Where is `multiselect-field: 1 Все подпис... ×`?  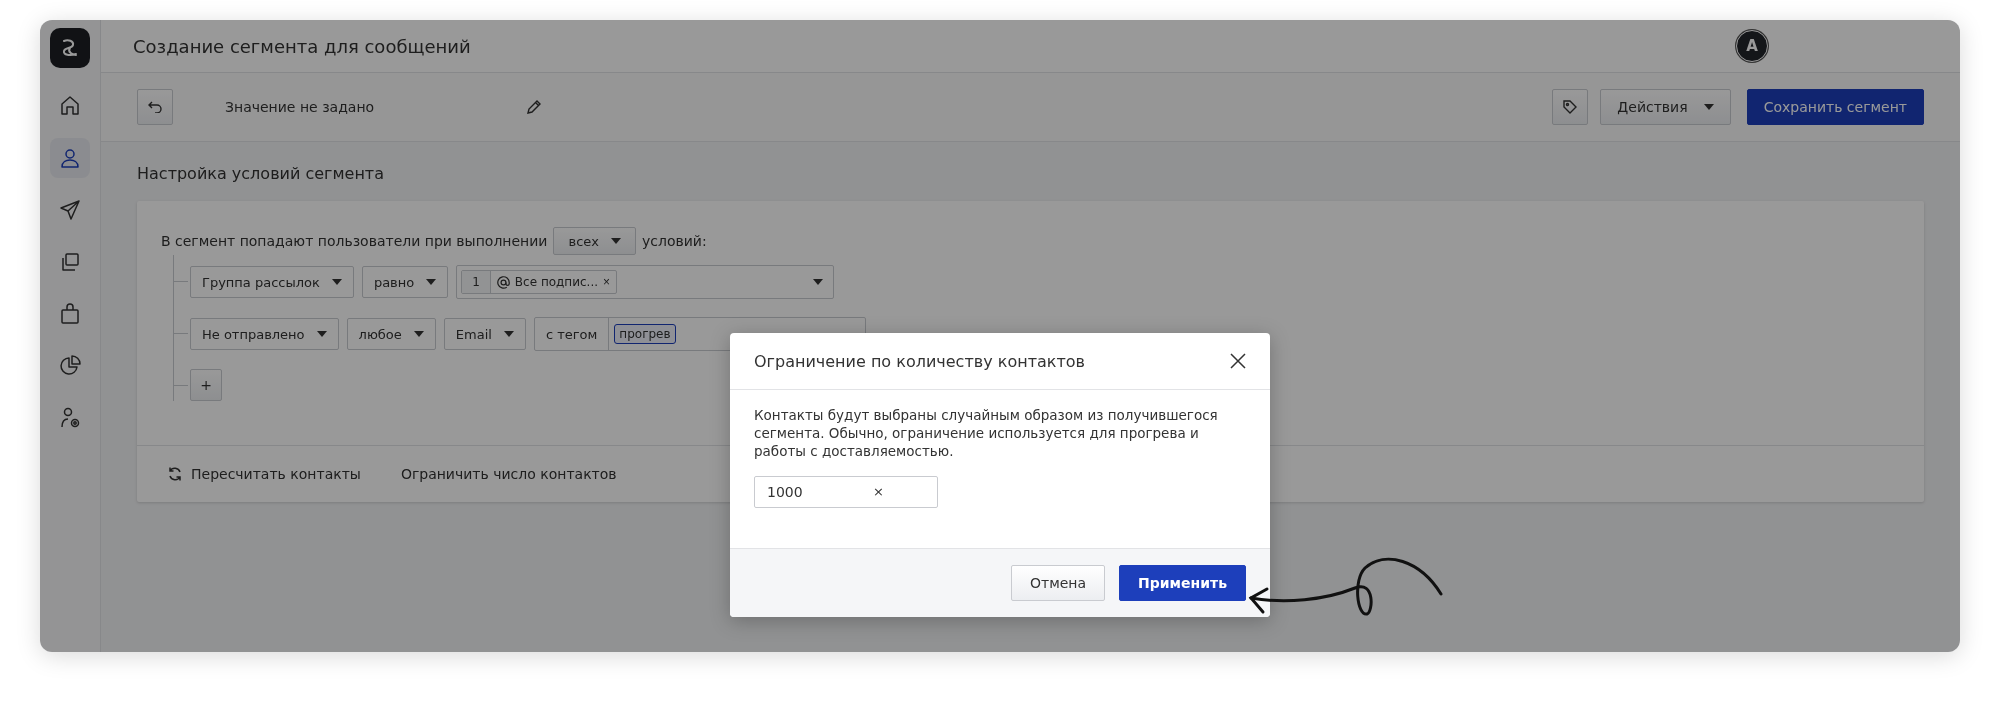
multiselect-field: 1 Все подпис... × is located at coordinates (645, 282).